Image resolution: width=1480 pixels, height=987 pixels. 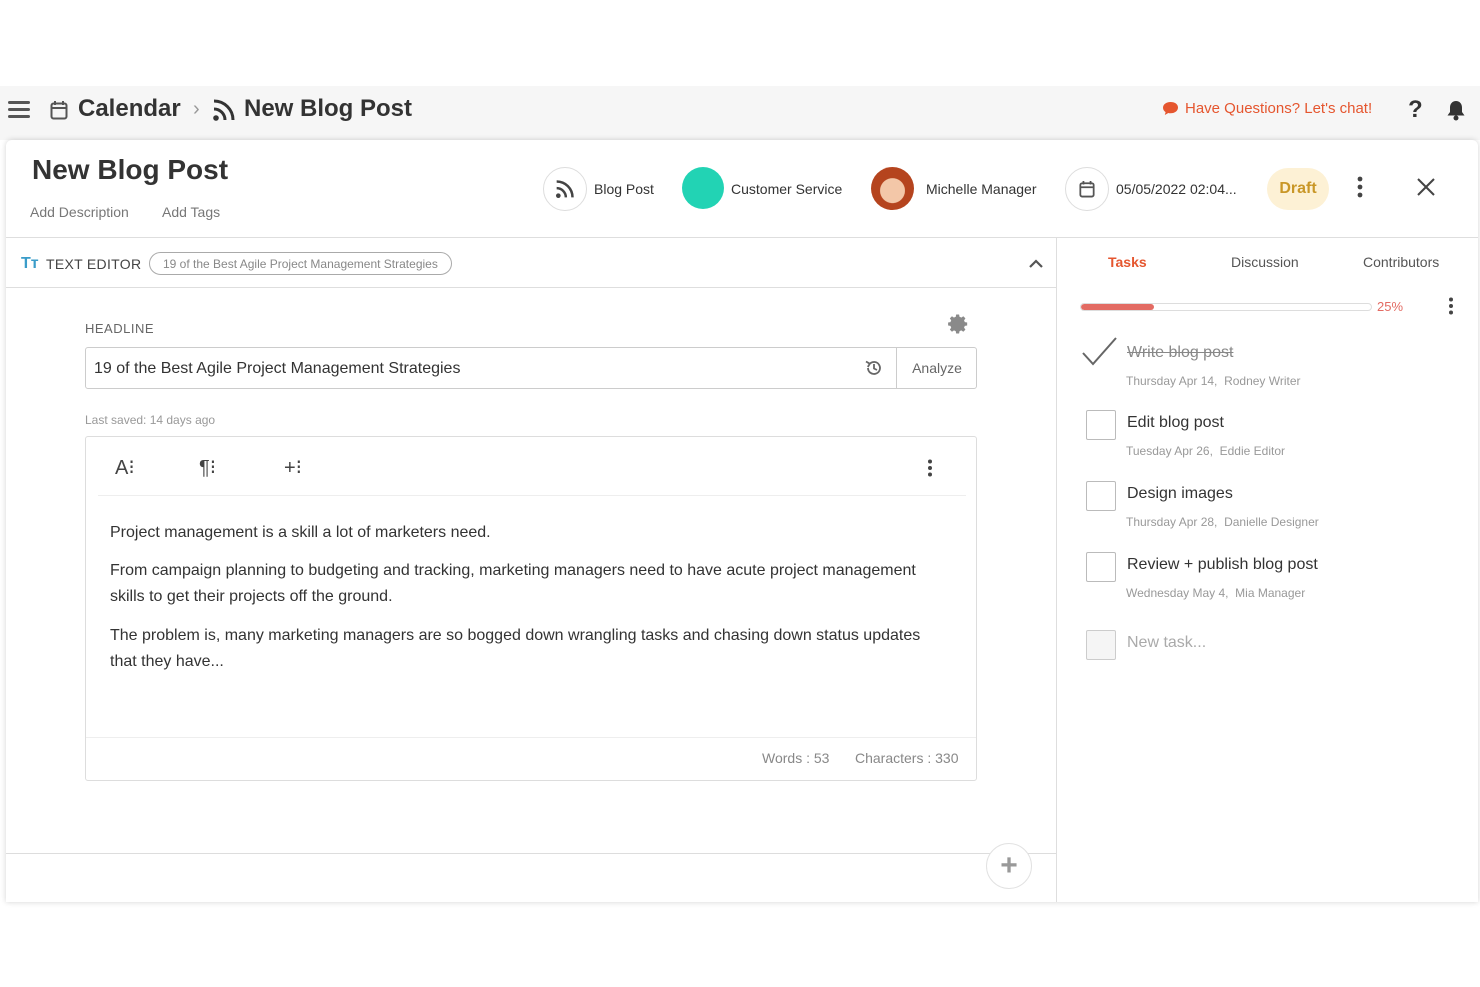 What do you see at coordinates (19, 110) in the screenshot?
I see `hamburger-menu-icon` at bounding box center [19, 110].